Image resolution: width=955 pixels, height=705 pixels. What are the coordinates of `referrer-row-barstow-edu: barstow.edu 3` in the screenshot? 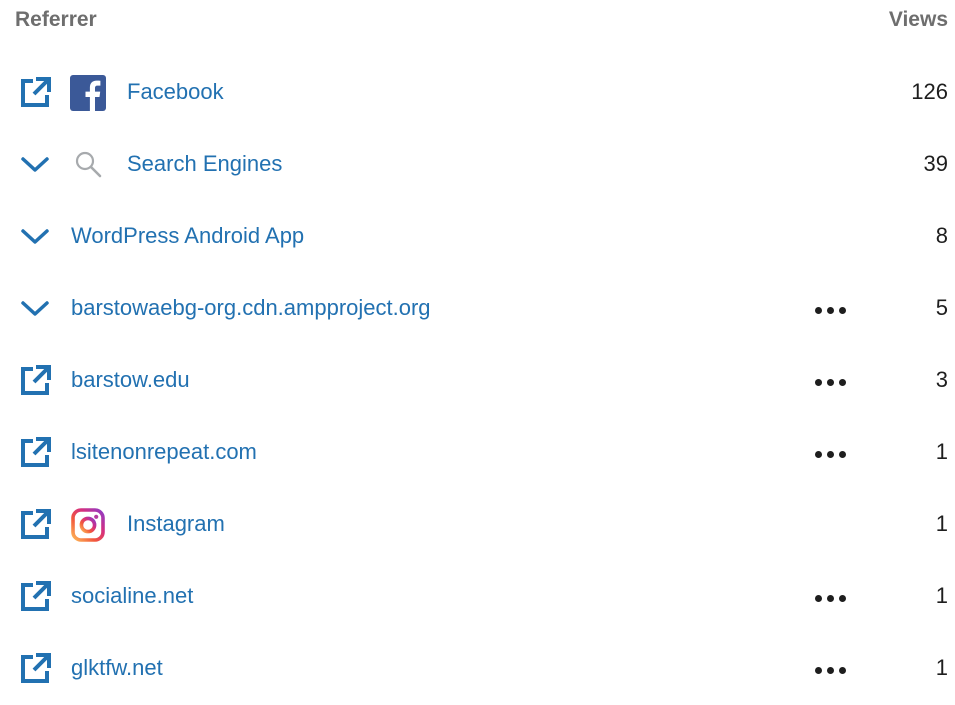 It's located at (477, 381).